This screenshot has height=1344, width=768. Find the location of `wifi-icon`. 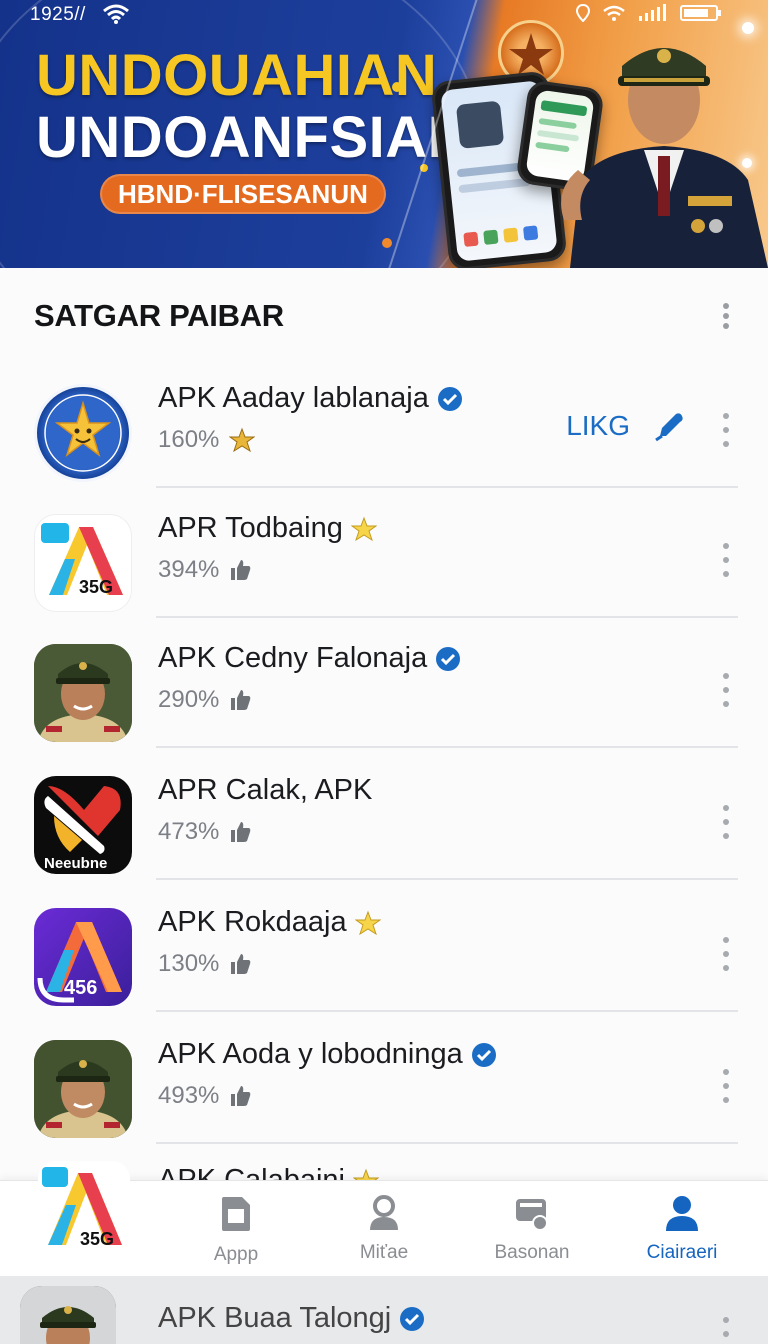

wifi-icon is located at coordinates (116, 14).